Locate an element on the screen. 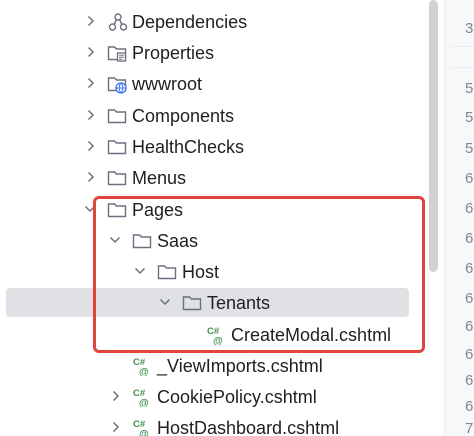  tree-item-wwwroot: wwwroot is located at coordinates (215, 83).